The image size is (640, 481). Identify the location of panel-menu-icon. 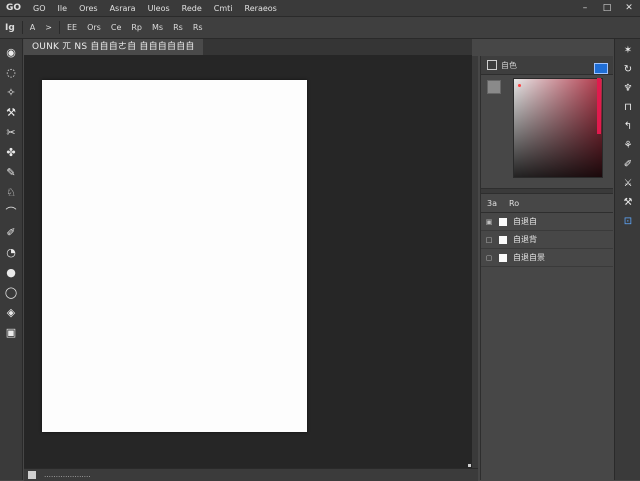
(492, 65).